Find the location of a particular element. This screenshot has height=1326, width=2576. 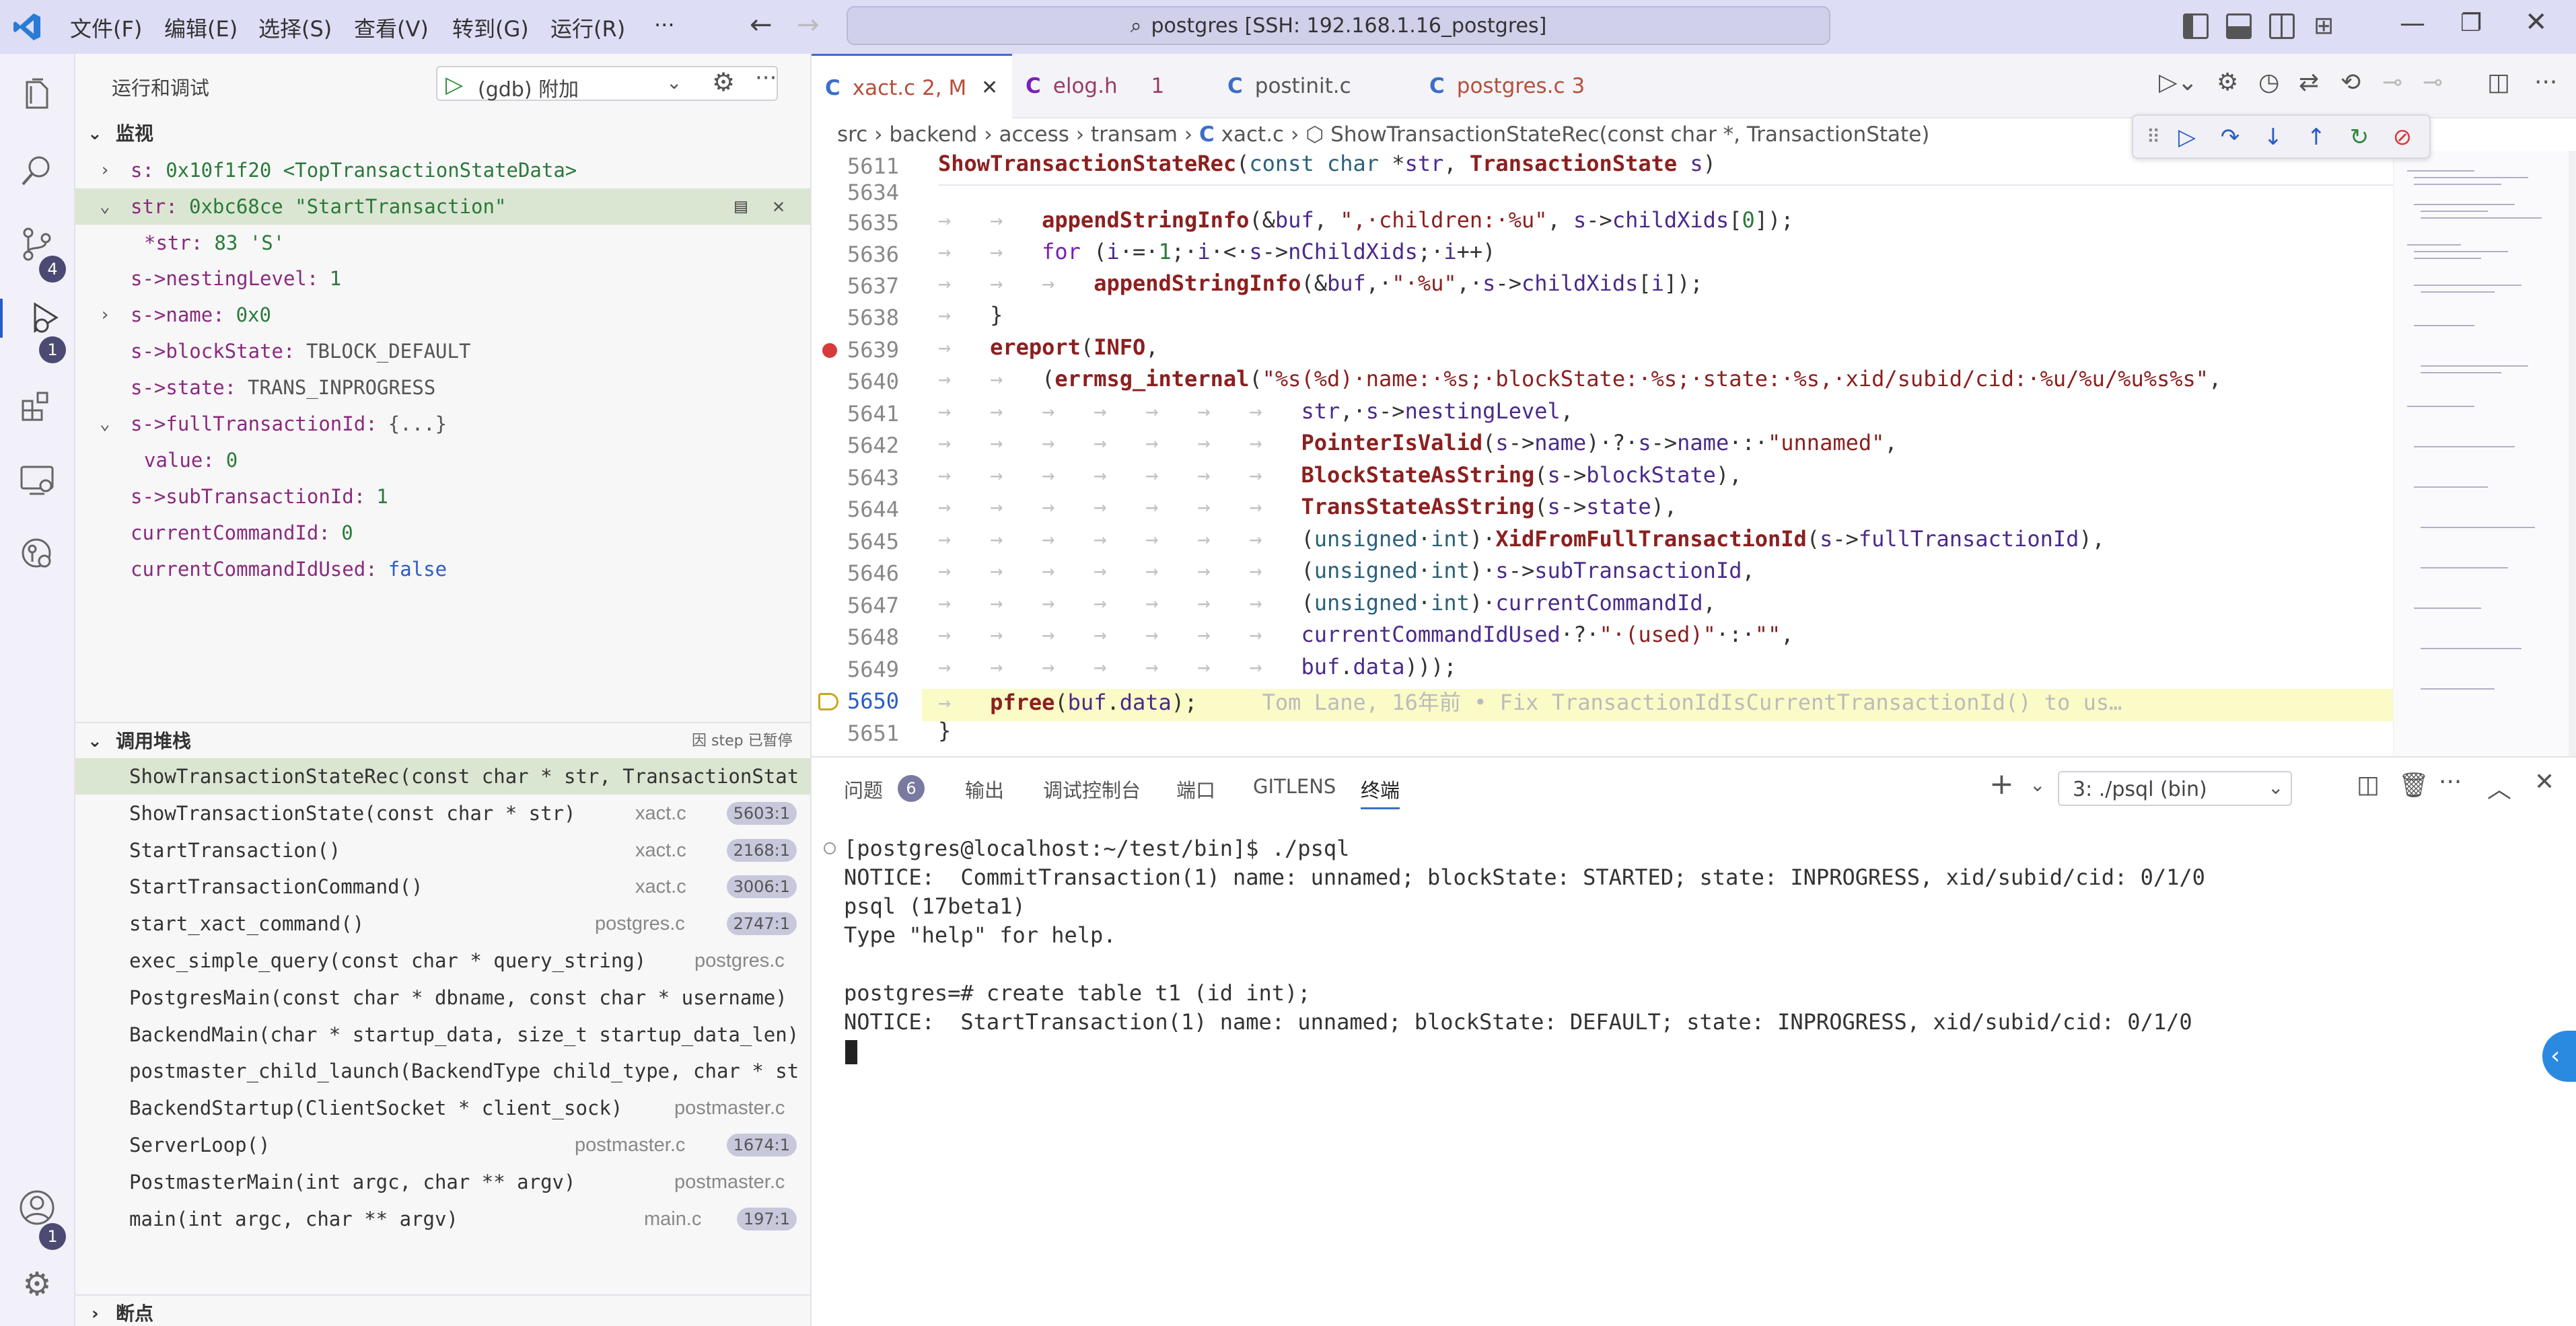

tab-problems: 问题 is located at coordinates (863, 789).